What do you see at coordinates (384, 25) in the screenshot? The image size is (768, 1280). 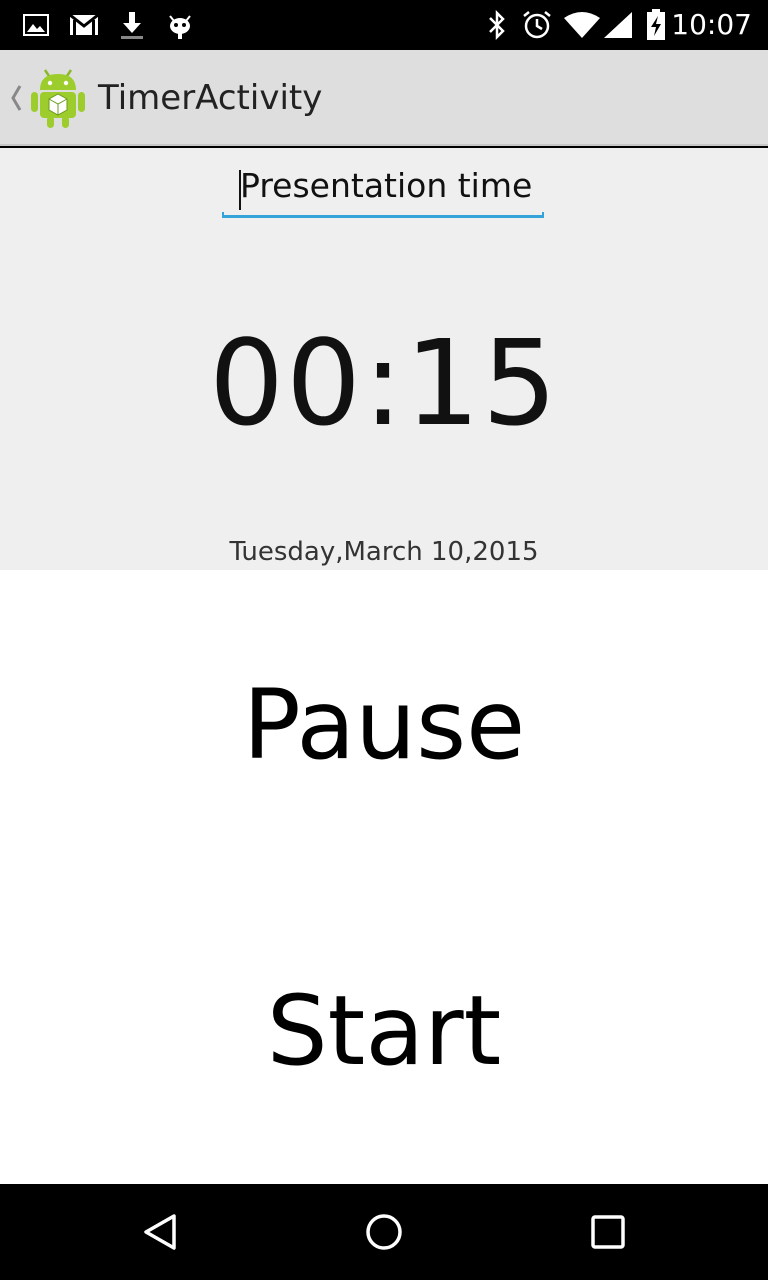 I see `status-bar: 10:07` at bounding box center [384, 25].